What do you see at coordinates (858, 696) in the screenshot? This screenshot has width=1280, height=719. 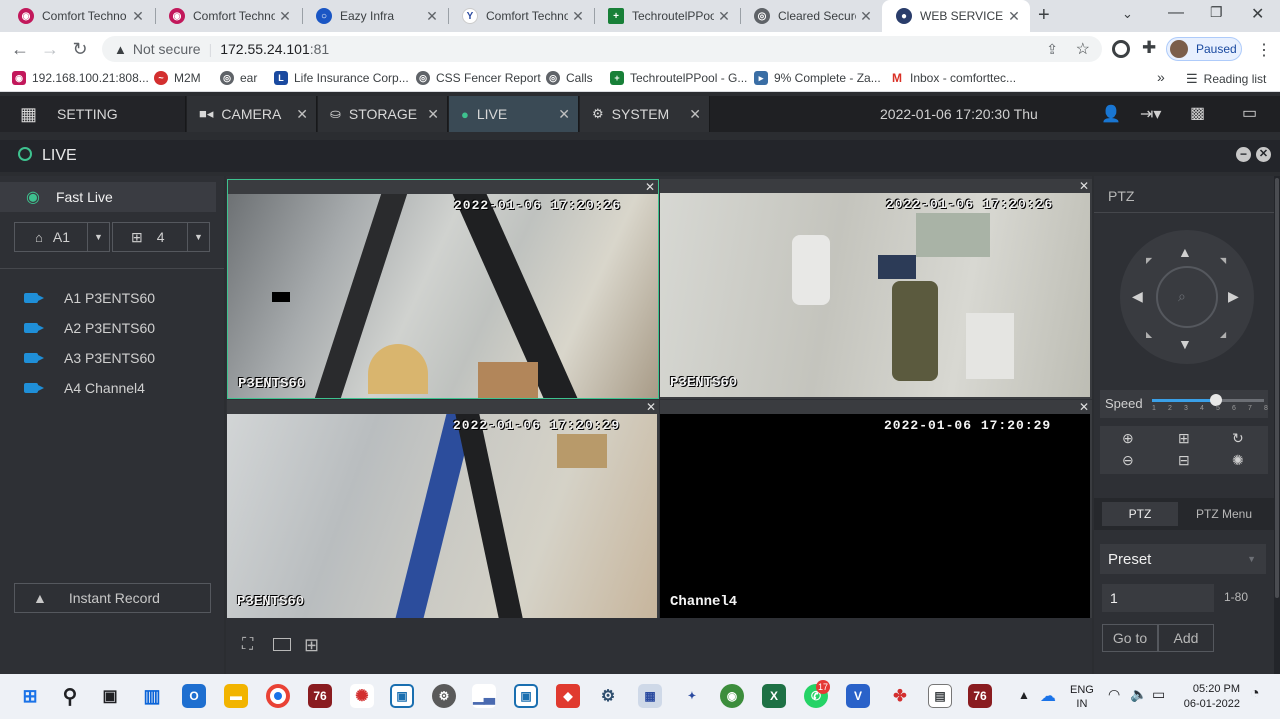 I see `vscode-icon: V` at bounding box center [858, 696].